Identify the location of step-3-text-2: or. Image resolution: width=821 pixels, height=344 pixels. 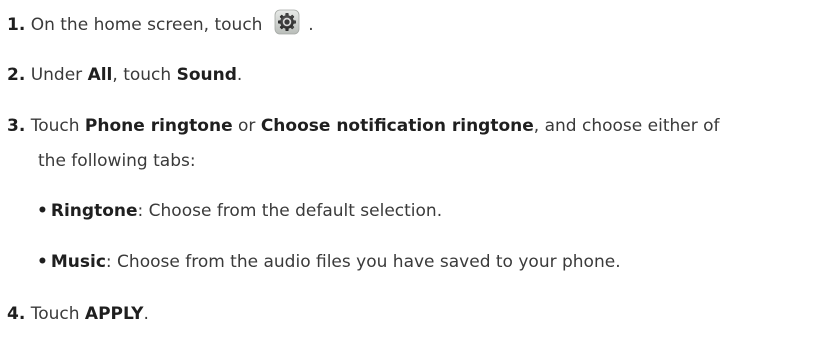
(246, 126).